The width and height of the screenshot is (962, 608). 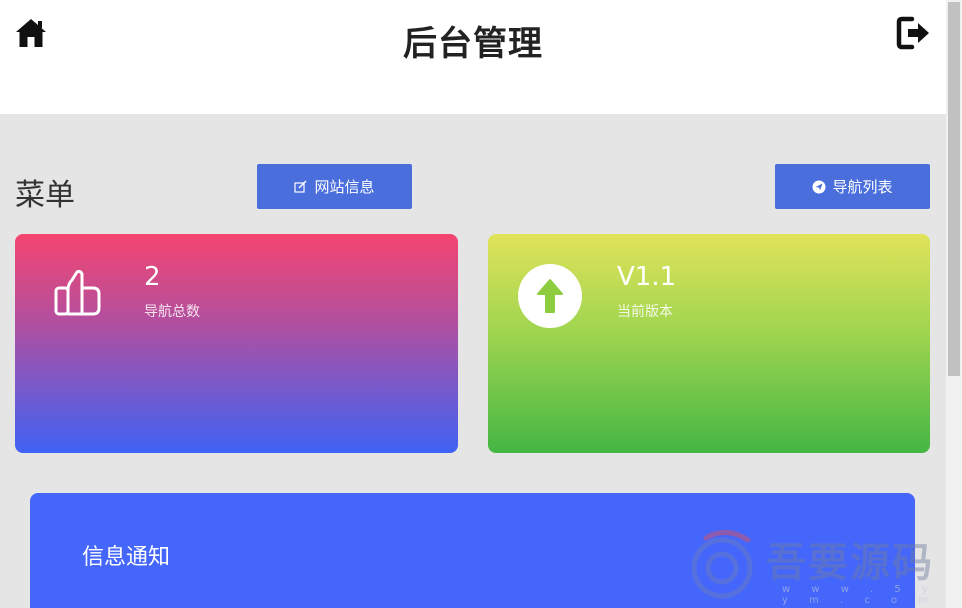 I want to click on arrow-up-icon, so click(x=550, y=296).